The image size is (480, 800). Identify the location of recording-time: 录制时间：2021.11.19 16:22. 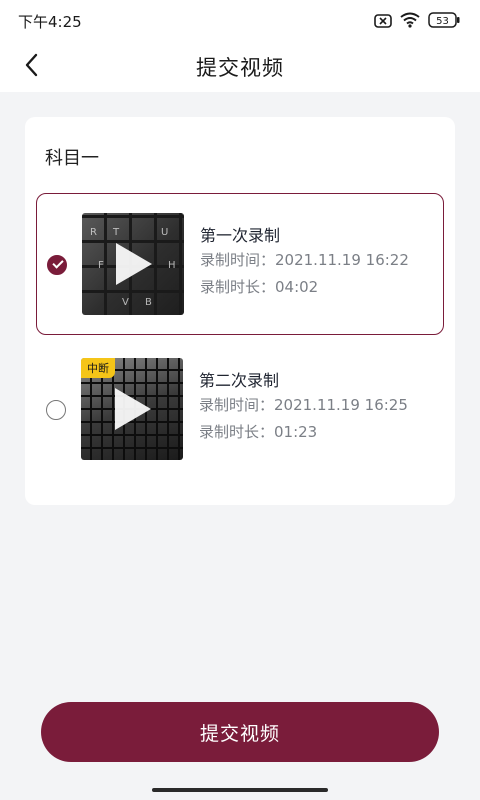
(304, 260).